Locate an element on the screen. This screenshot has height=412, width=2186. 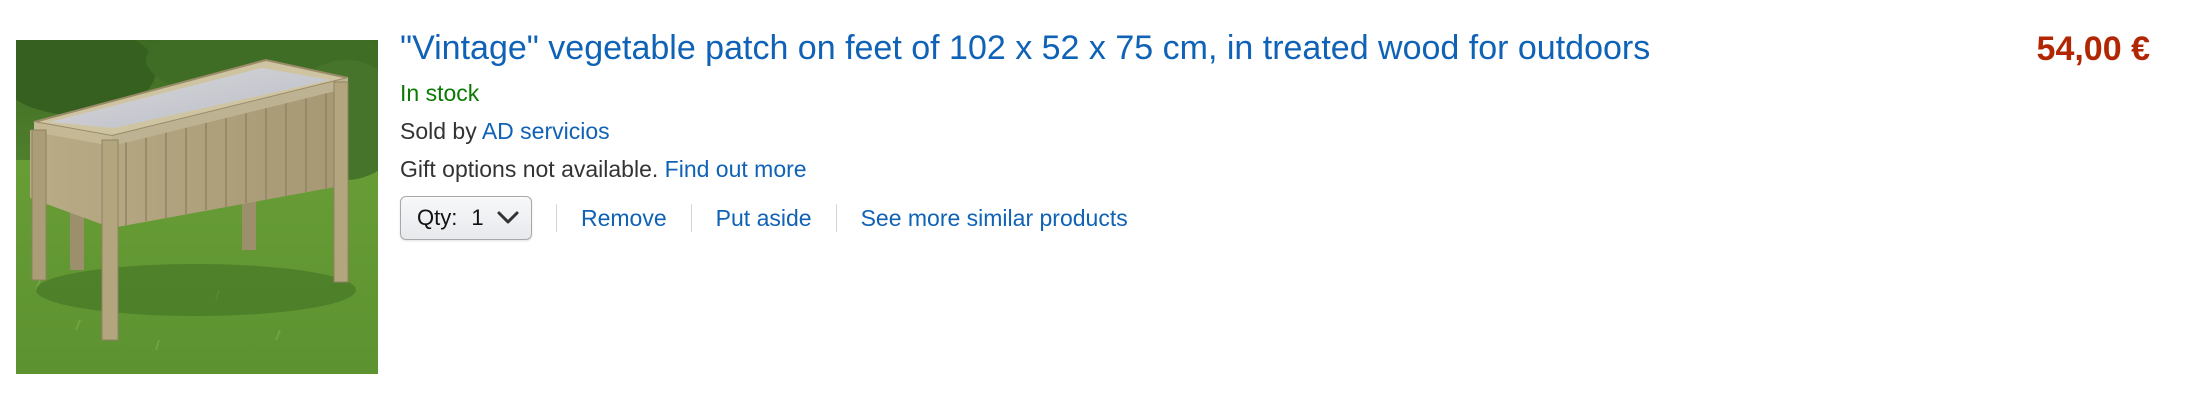
quantity-dropdown: Qty: 1 is located at coordinates (466, 218).